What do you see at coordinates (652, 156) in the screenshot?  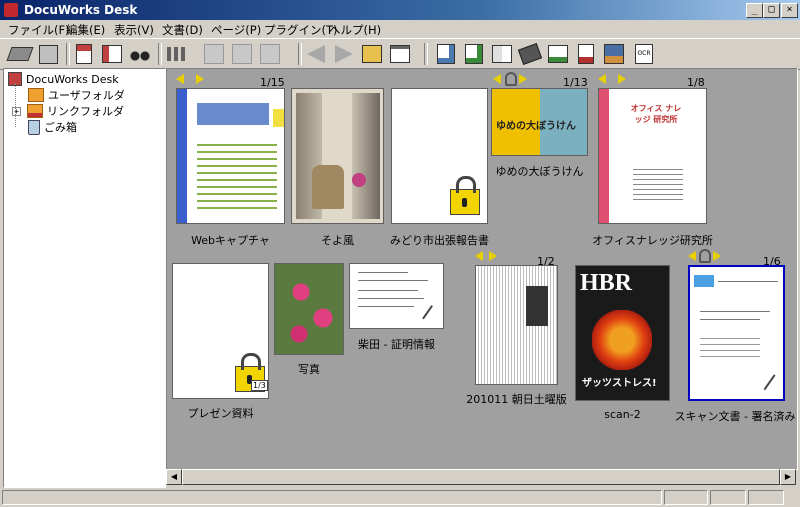 I see `document-office-knowledge: オフィス ナレッジ 研究所` at bounding box center [652, 156].